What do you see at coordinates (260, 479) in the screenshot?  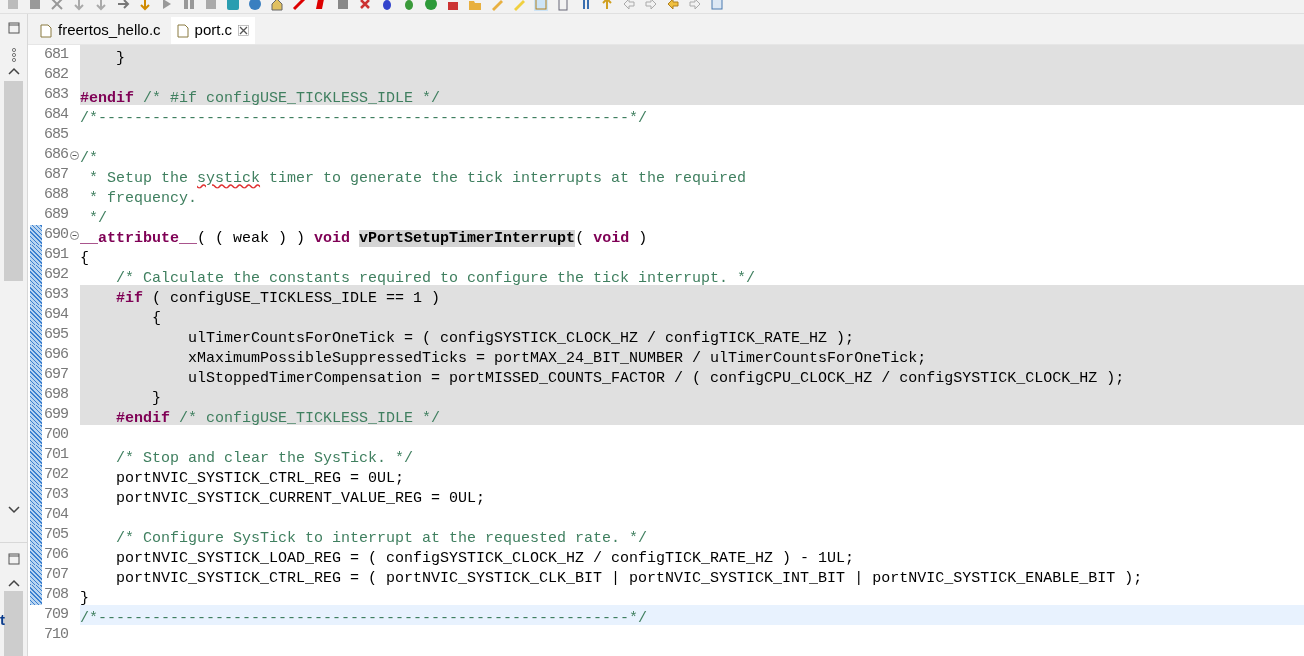 I see `code-line: portNVIC_SYSTICK_CTRL_REG = 0UL;` at bounding box center [260, 479].